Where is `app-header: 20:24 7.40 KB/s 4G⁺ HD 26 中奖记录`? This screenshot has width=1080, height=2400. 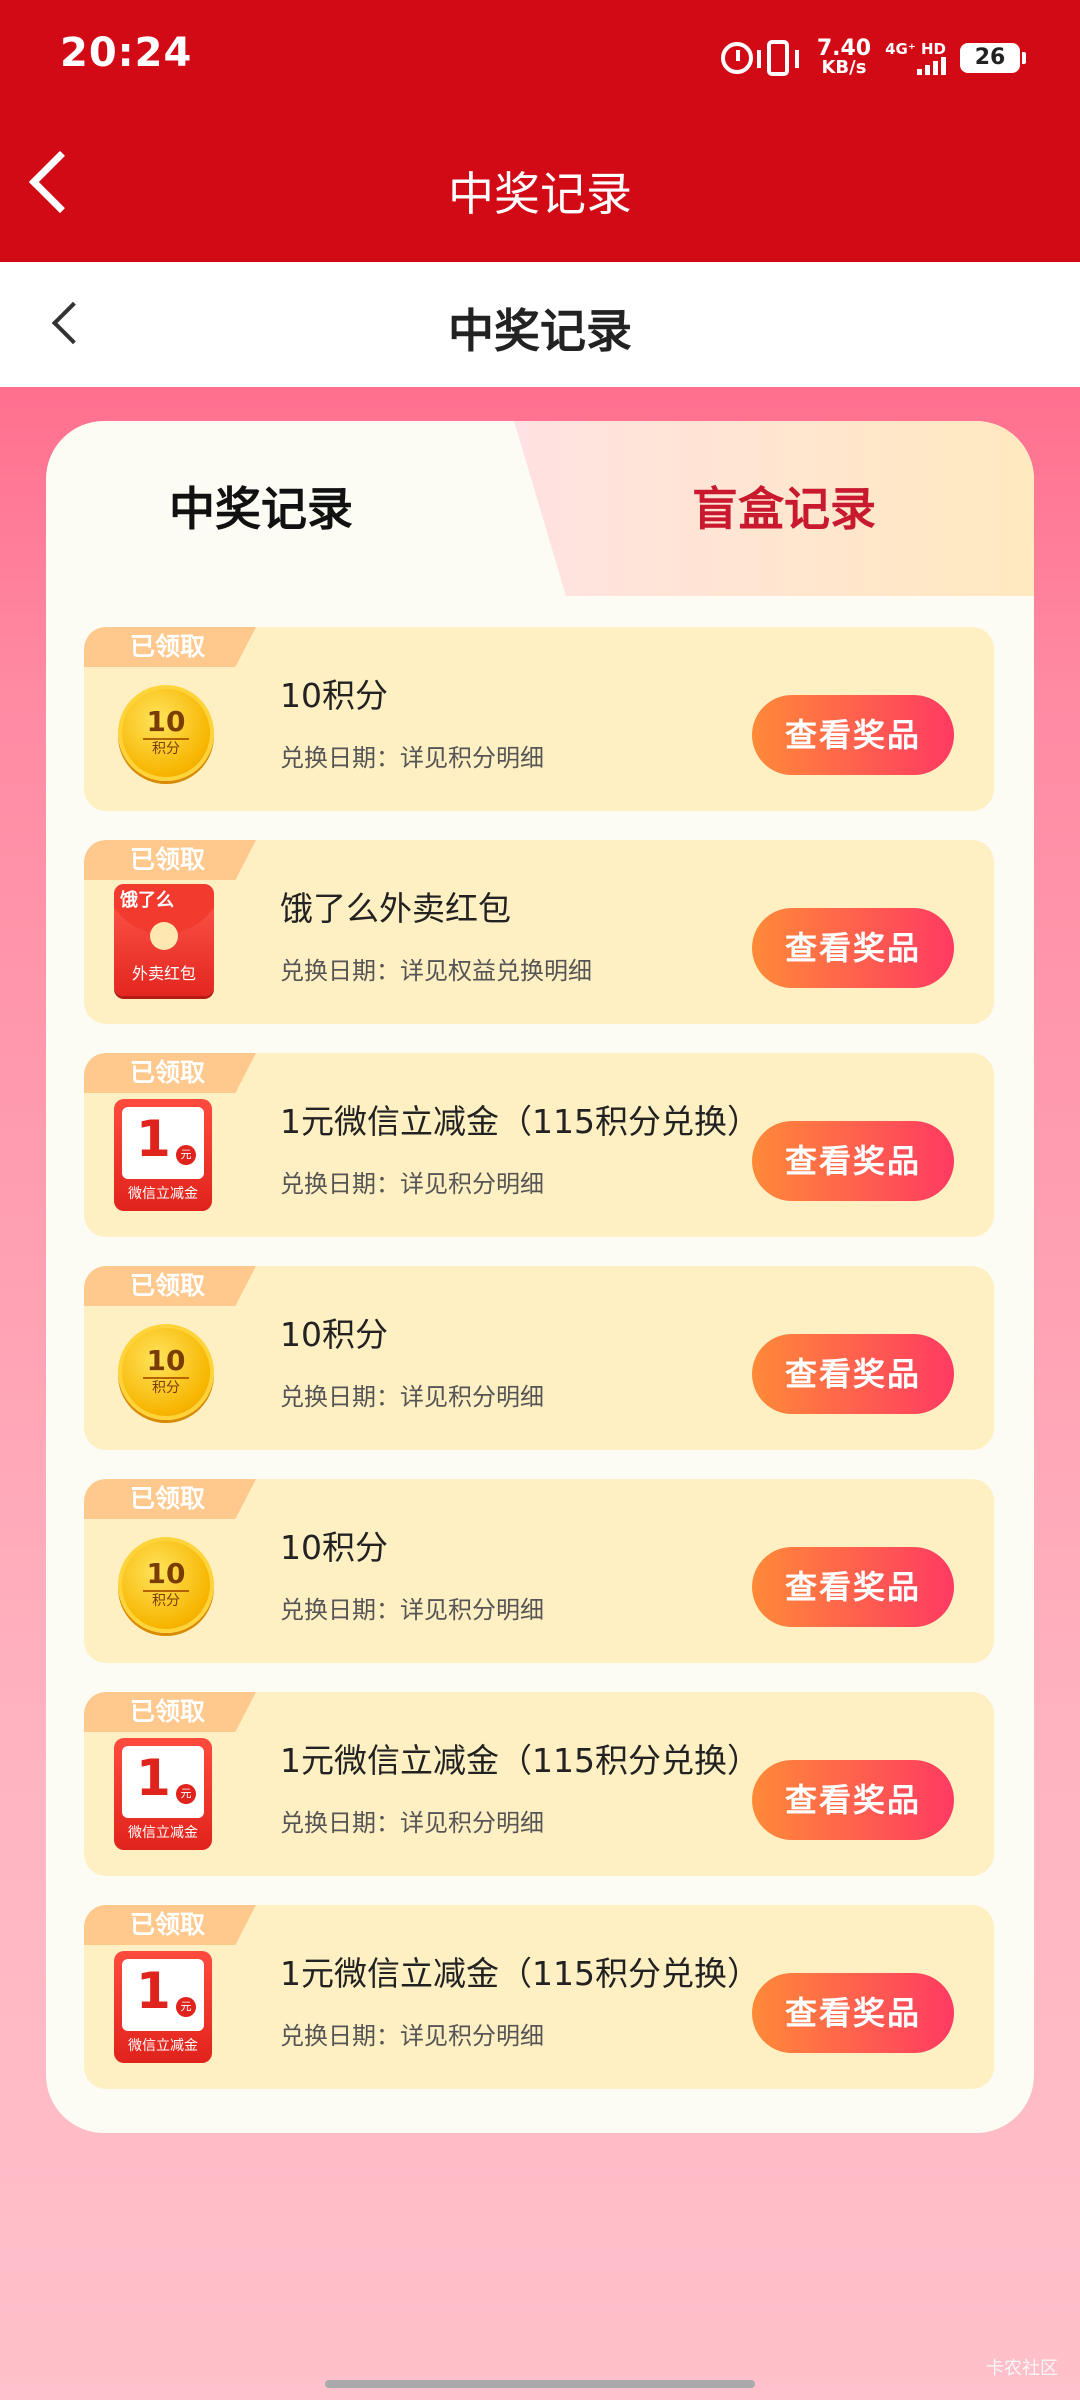
app-header: 20:24 7.40 KB/s 4G⁺ HD 26 中奖记录 is located at coordinates (540, 131).